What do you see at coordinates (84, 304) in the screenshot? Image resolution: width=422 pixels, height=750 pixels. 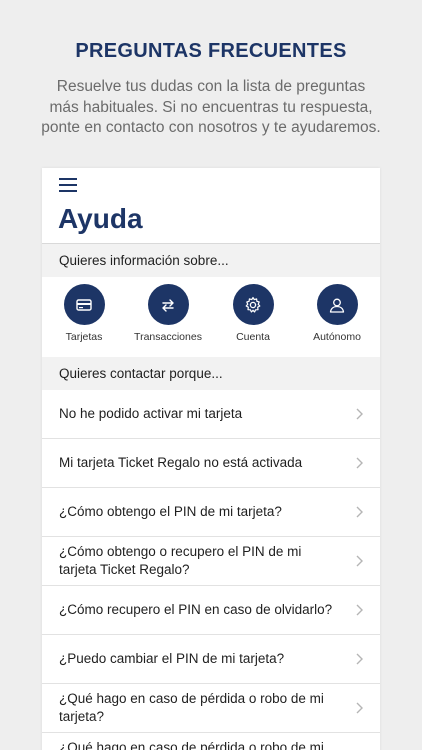 I see `card-icon` at bounding box center [84, 304].